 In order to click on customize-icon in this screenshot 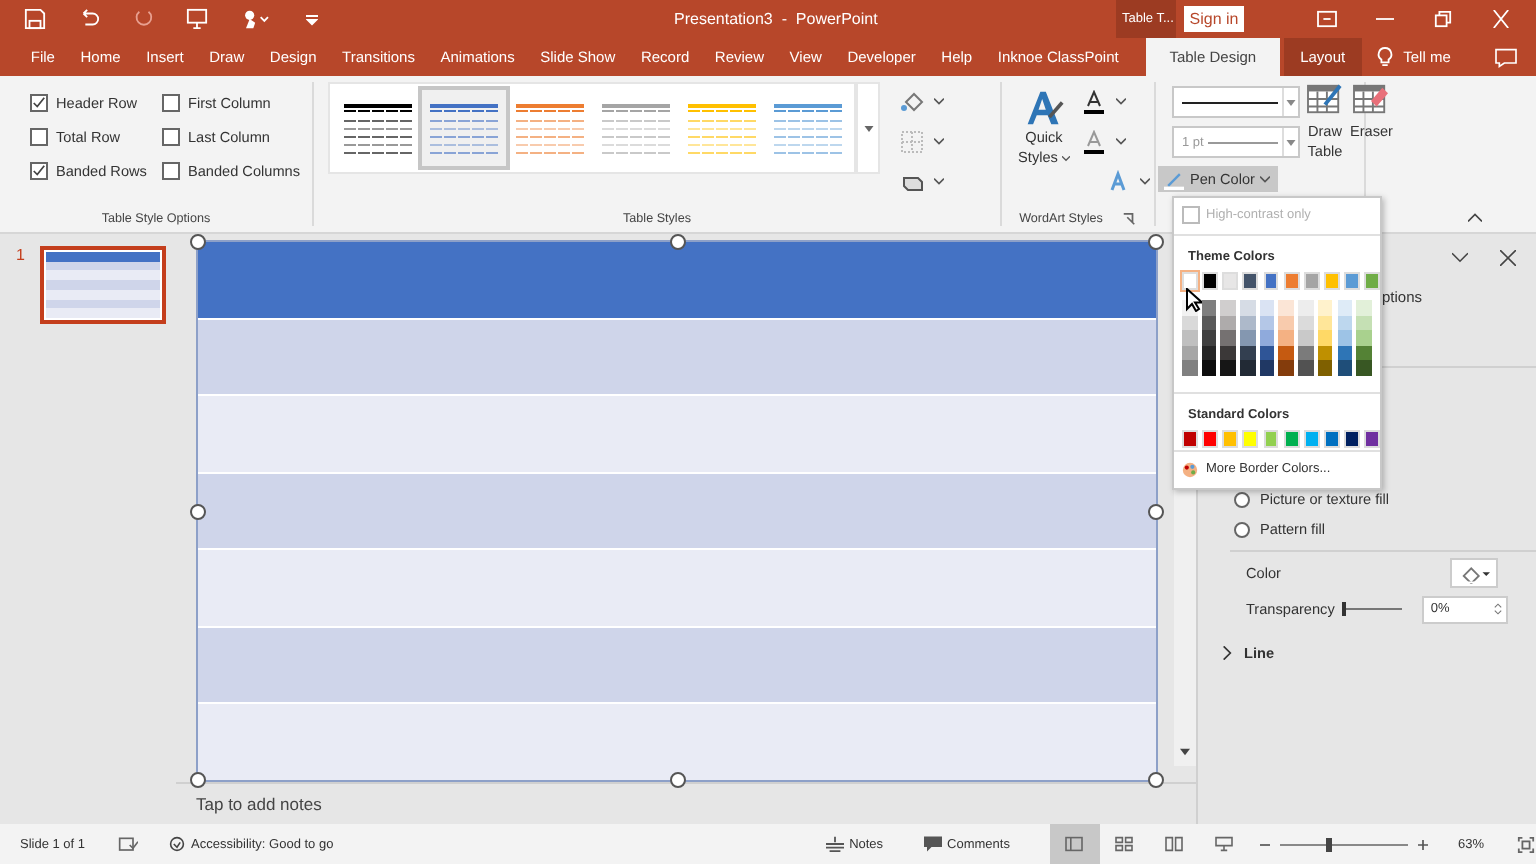, I will do `click(312, 19)`.